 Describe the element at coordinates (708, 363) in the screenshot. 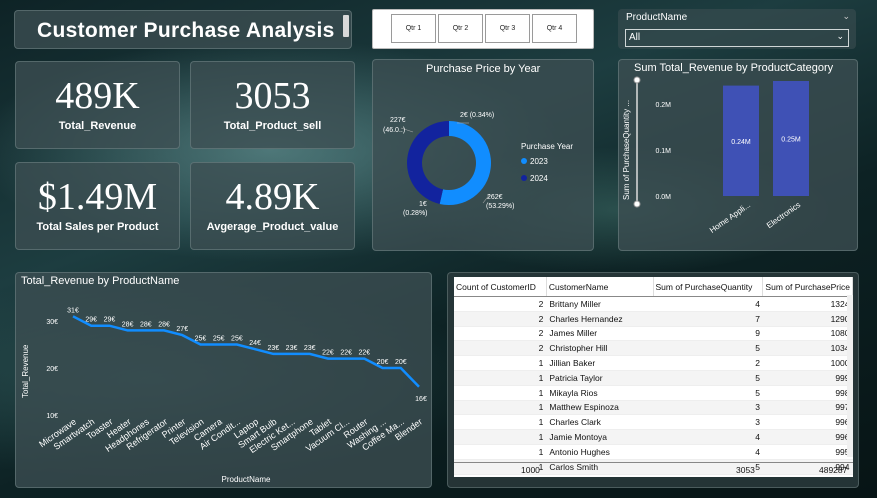

I see `cell-quantity: 2` at that location.